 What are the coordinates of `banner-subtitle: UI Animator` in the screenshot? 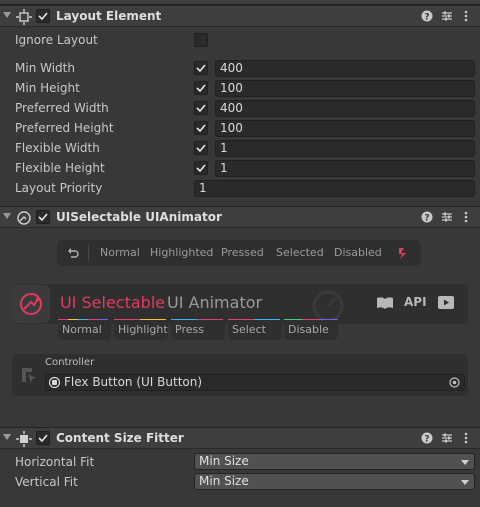 It's located at (215, 302).